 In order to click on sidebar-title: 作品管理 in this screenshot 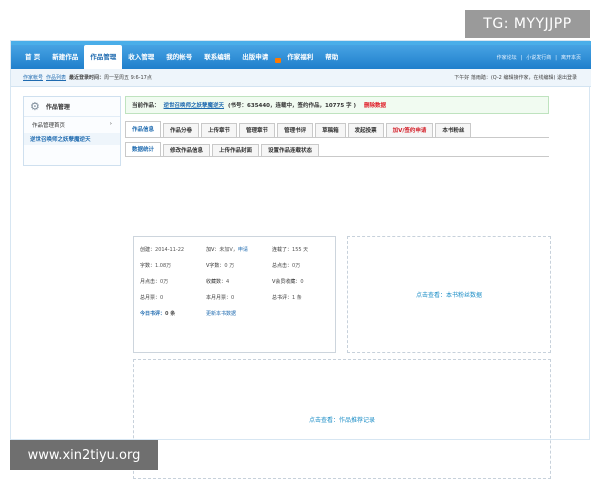, I will do `click(57, 107)`.